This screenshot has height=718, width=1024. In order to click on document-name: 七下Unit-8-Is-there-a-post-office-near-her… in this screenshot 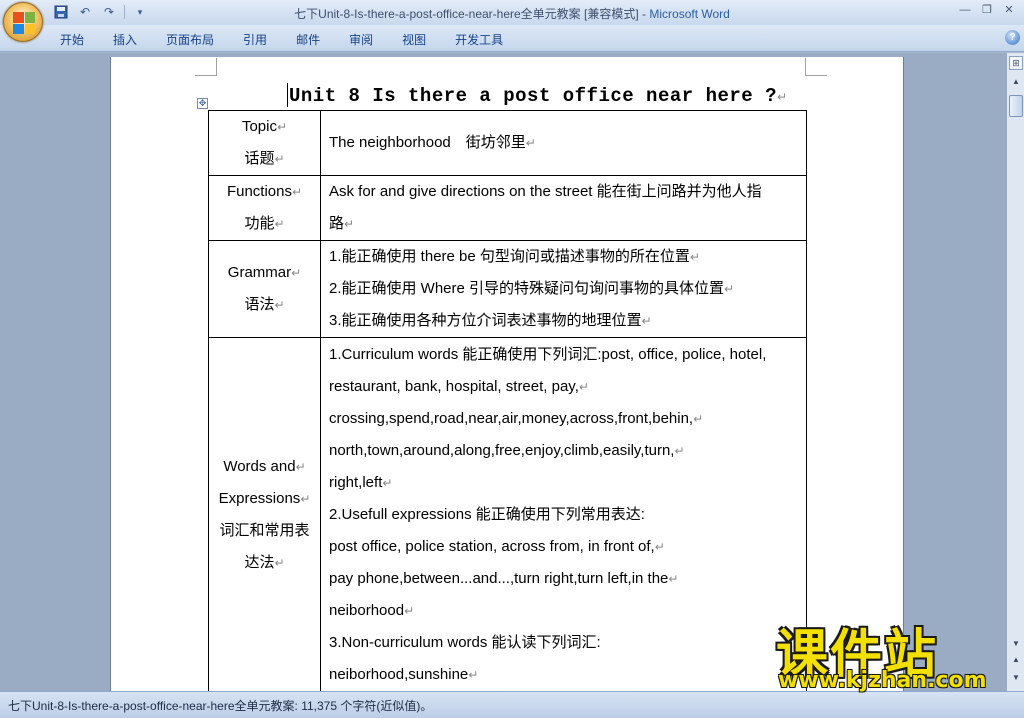, I will do `click(472, 14)`.